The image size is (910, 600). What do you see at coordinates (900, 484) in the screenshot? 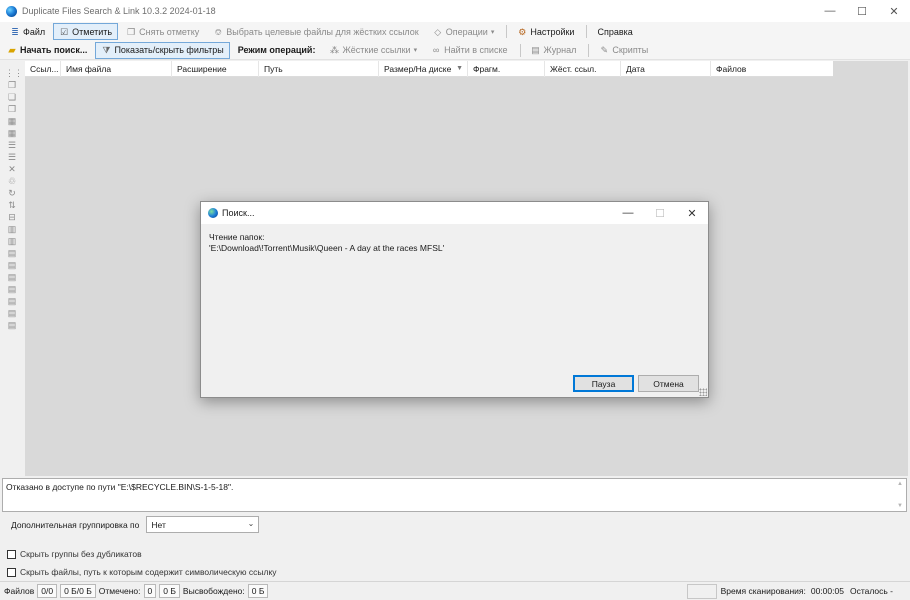
I see `scroll-up-icon: ▲` at bounding box center [900, 484].